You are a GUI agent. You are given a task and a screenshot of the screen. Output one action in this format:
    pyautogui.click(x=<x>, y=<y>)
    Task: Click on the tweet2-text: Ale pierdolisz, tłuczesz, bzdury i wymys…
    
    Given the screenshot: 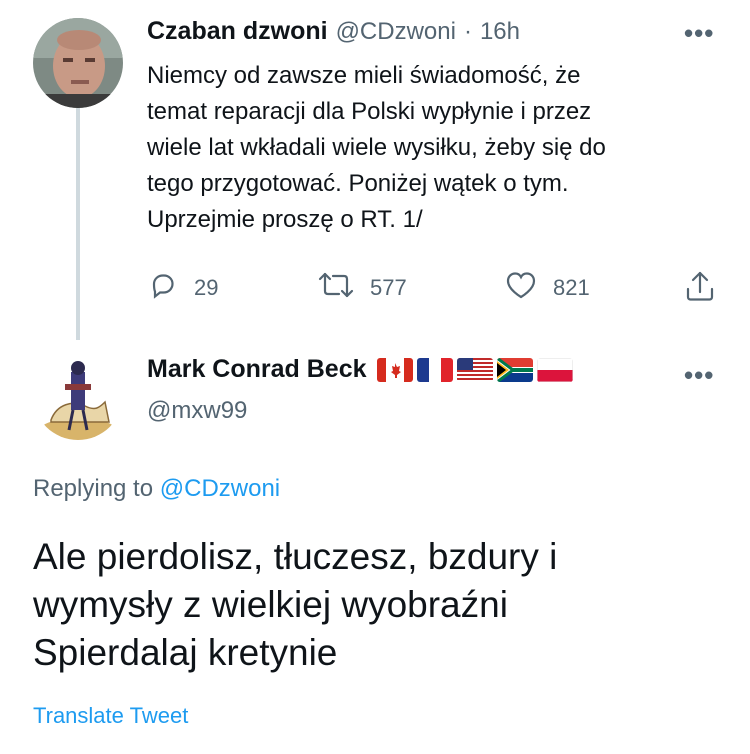 What is the action you would take?
    pyautogui.click(x=295, y=604)
    